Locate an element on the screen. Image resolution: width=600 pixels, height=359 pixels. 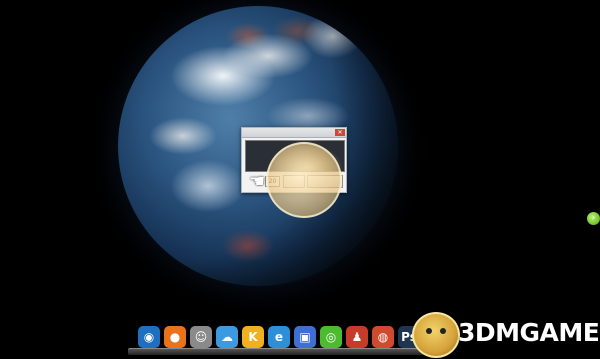
robot-app-icon: ☺ is located at coordinates (201, 337).